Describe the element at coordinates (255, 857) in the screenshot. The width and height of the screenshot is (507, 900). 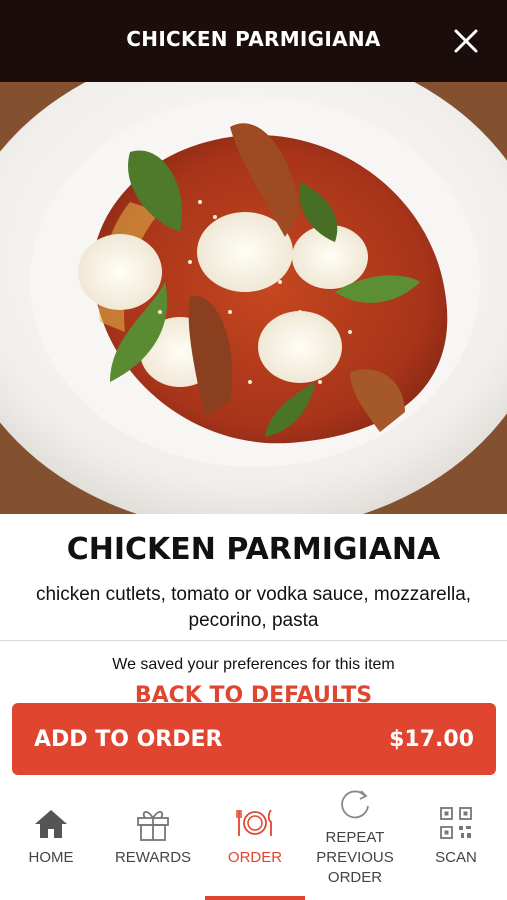
I see `tab-order-label: ORDER` at that location.